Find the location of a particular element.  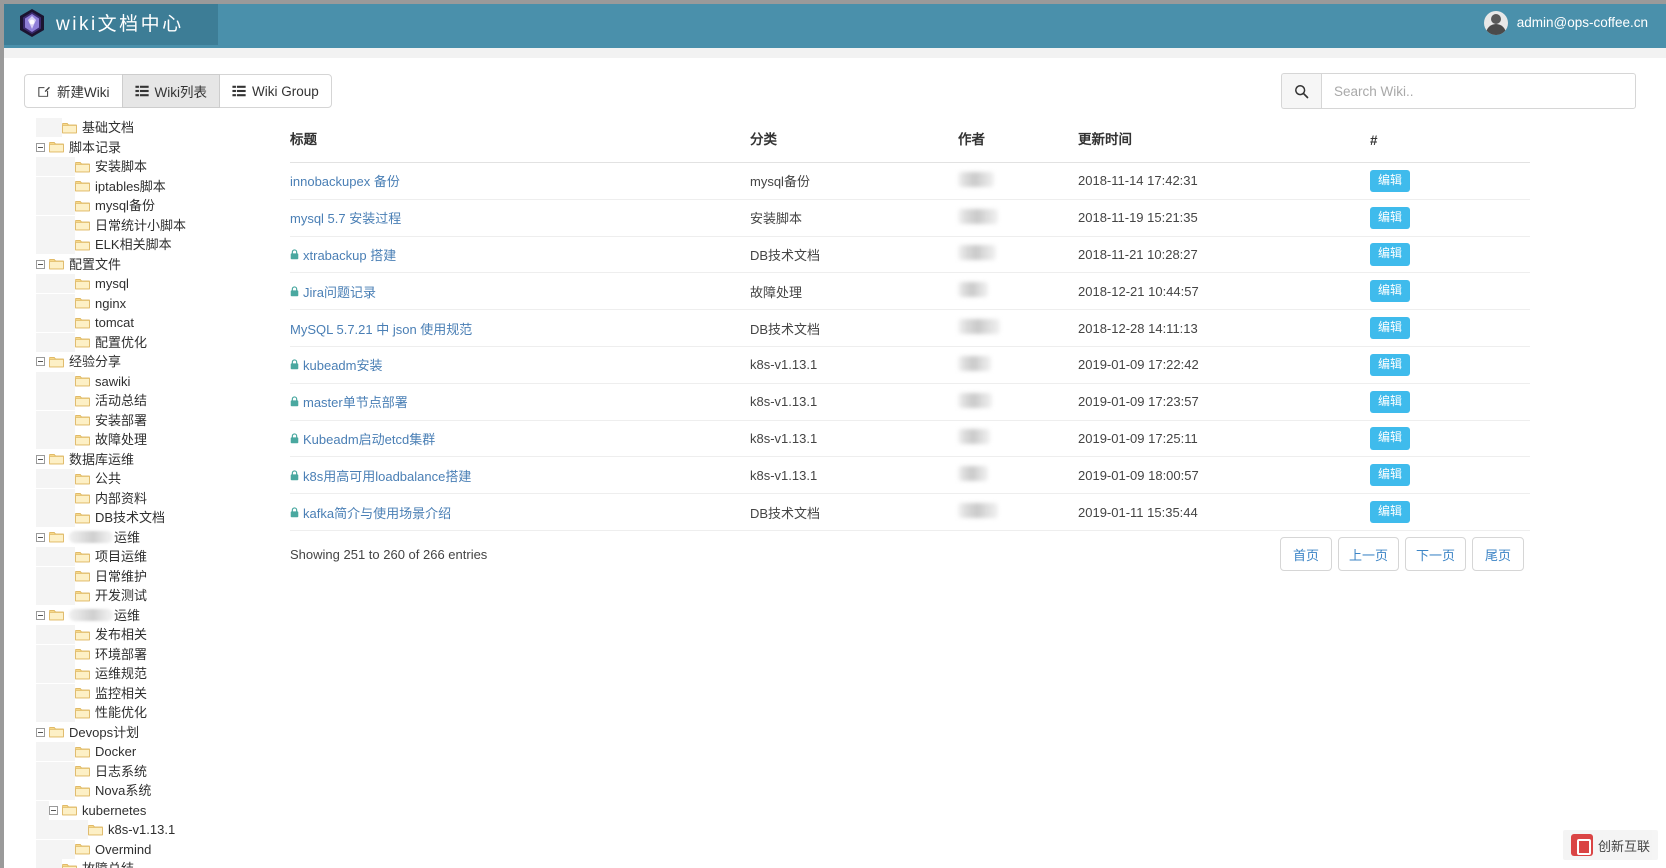

tree-node: 活动总结 is located at coordinates (157, 401).